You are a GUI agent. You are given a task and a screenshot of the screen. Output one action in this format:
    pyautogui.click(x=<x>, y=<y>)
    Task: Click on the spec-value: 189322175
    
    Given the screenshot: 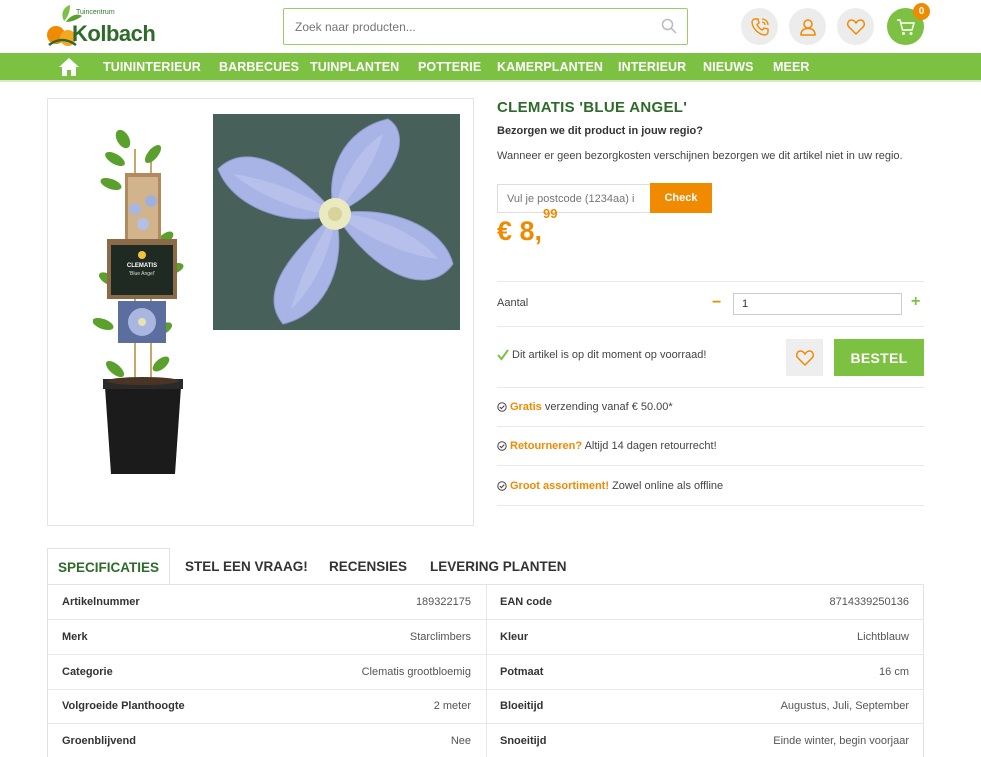 What is the action you would take?
    pyautogui.click(x=443, y=602)
    